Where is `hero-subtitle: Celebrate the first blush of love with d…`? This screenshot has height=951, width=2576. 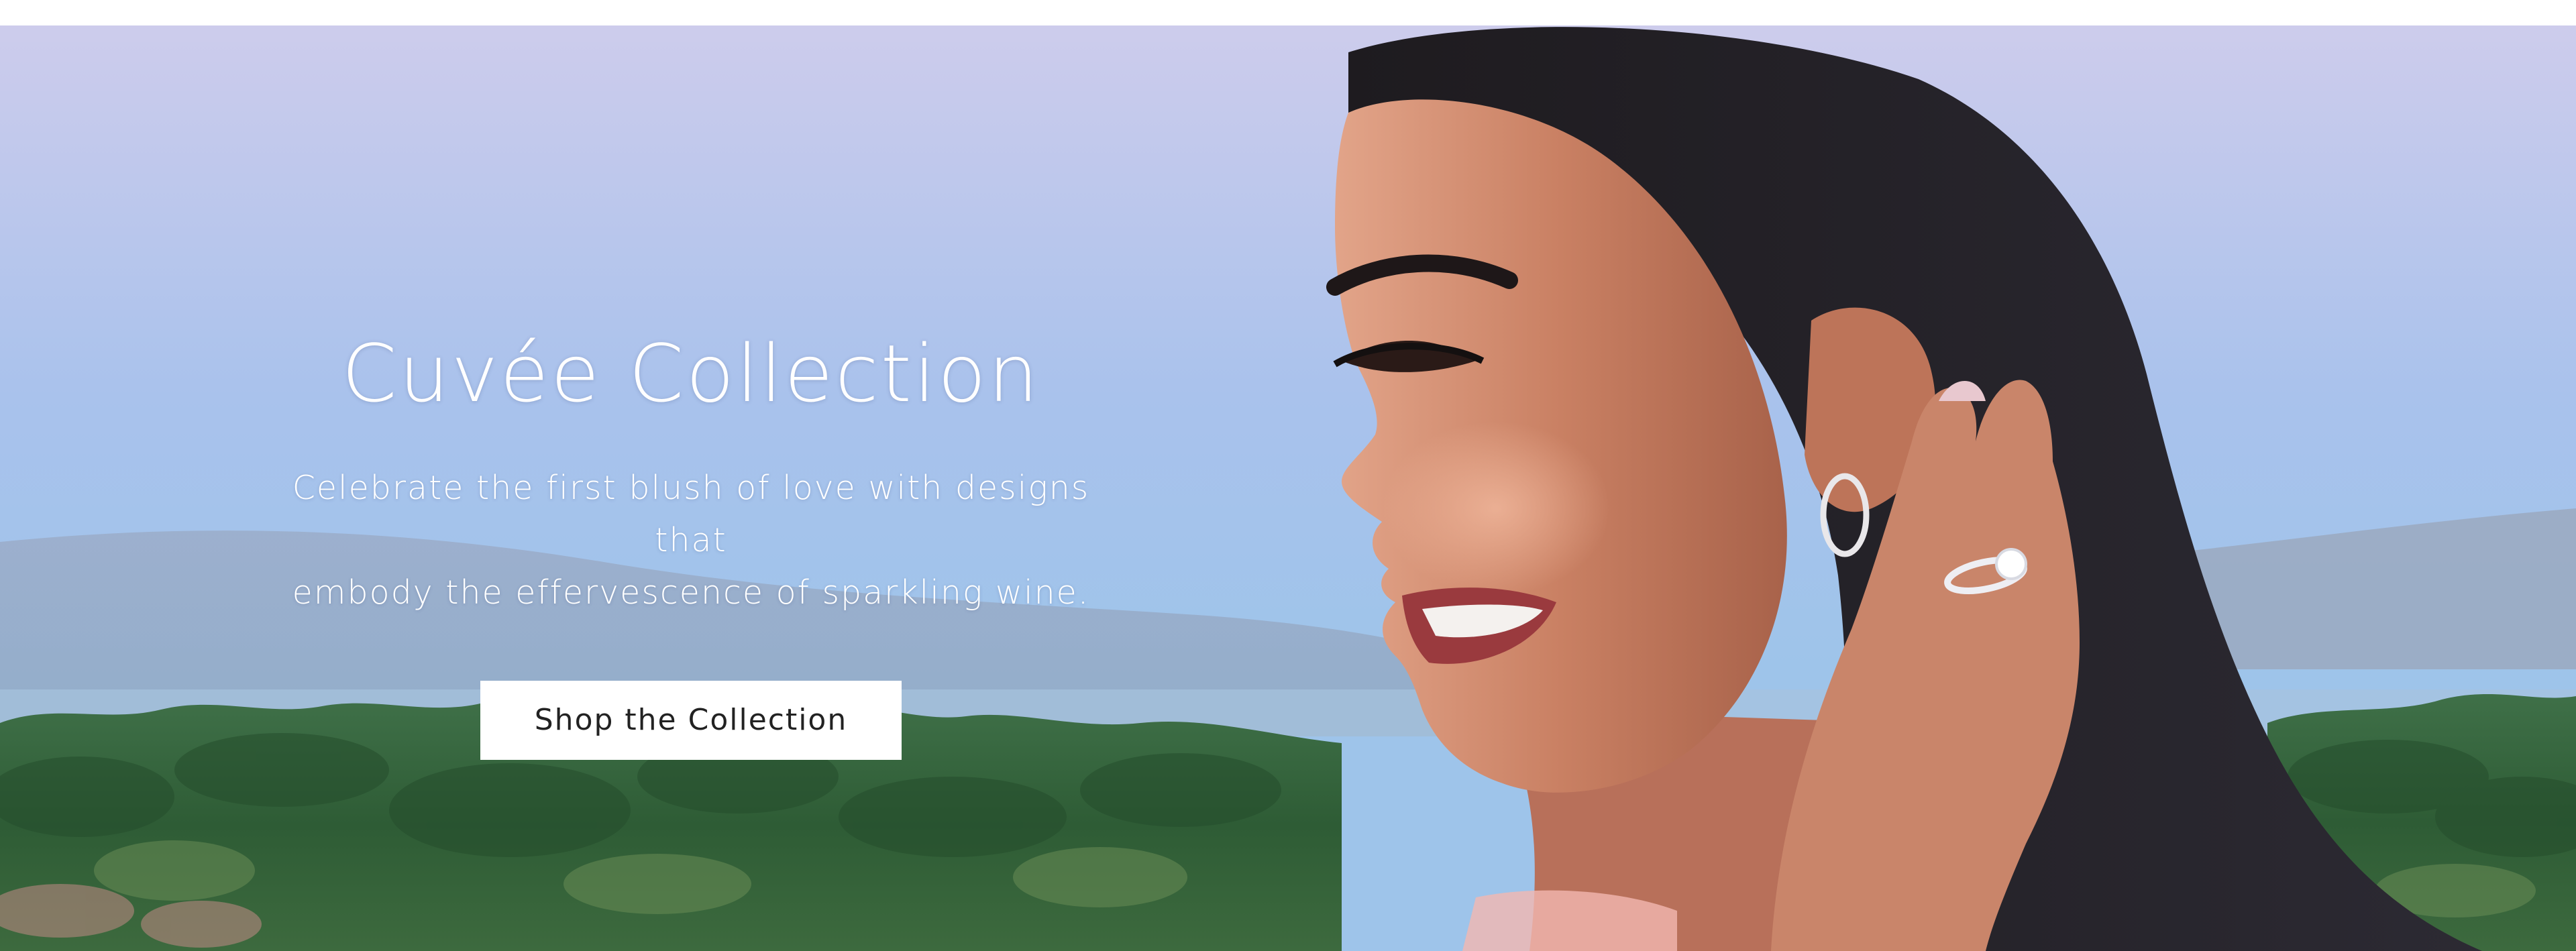
hero-subtitle: Celebrate the first blush of love with d… is located at coordinates (691, 540).